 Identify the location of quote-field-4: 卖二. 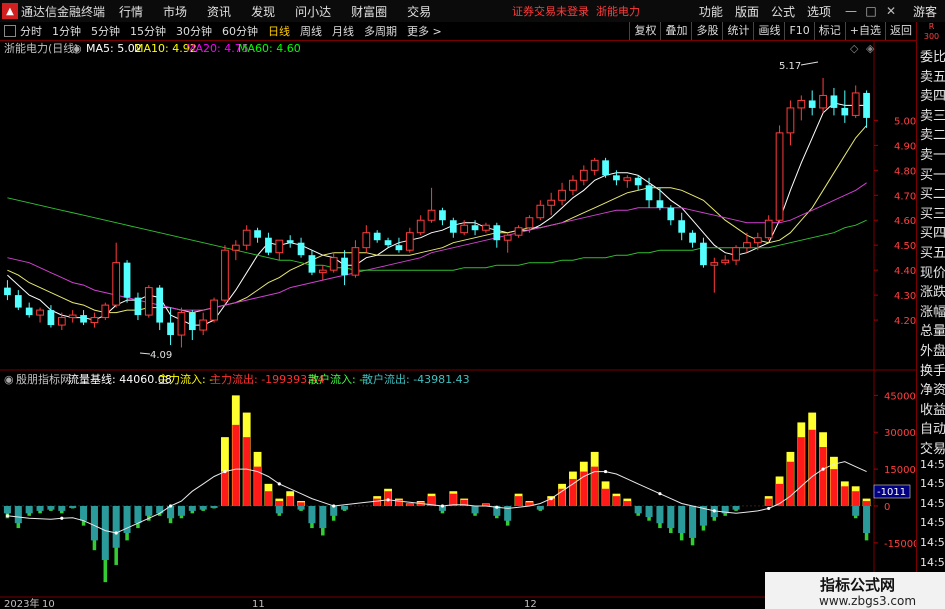
(932, 133).